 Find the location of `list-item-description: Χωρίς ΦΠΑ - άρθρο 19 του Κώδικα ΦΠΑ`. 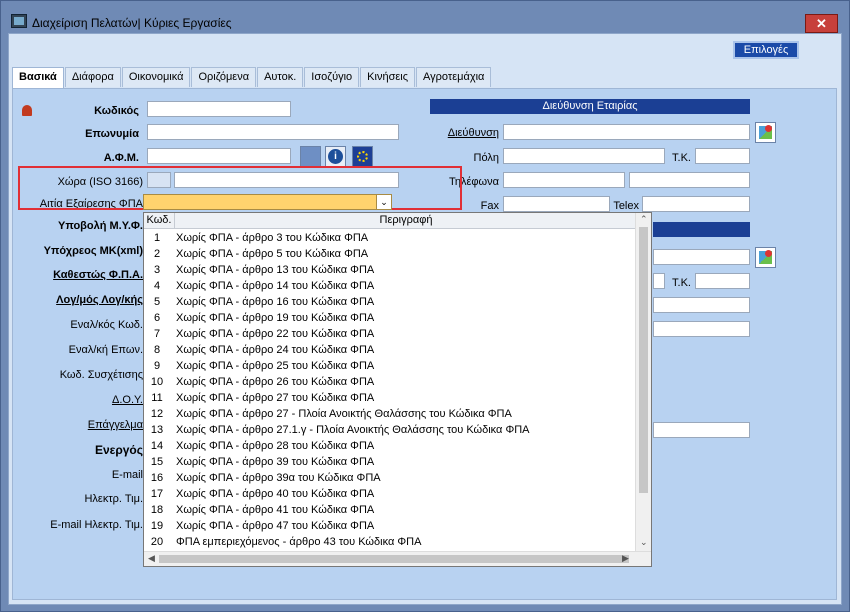

list-item-description: Χωρίς ΦΠΑ - άρθρο 19 του Κώδικα ΦΠΑ is located at coordinates (275, 318).